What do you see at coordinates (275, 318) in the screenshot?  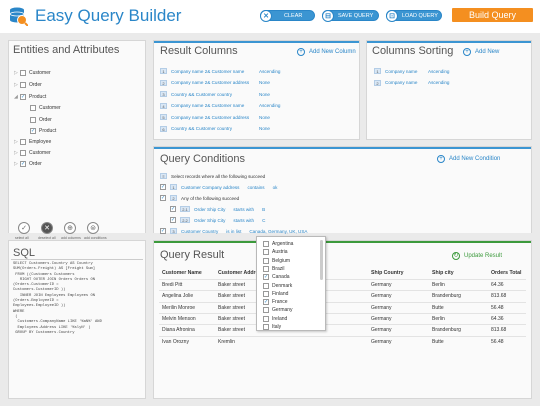 I see `country-option: Ireland` at bounding box center [275, 318].